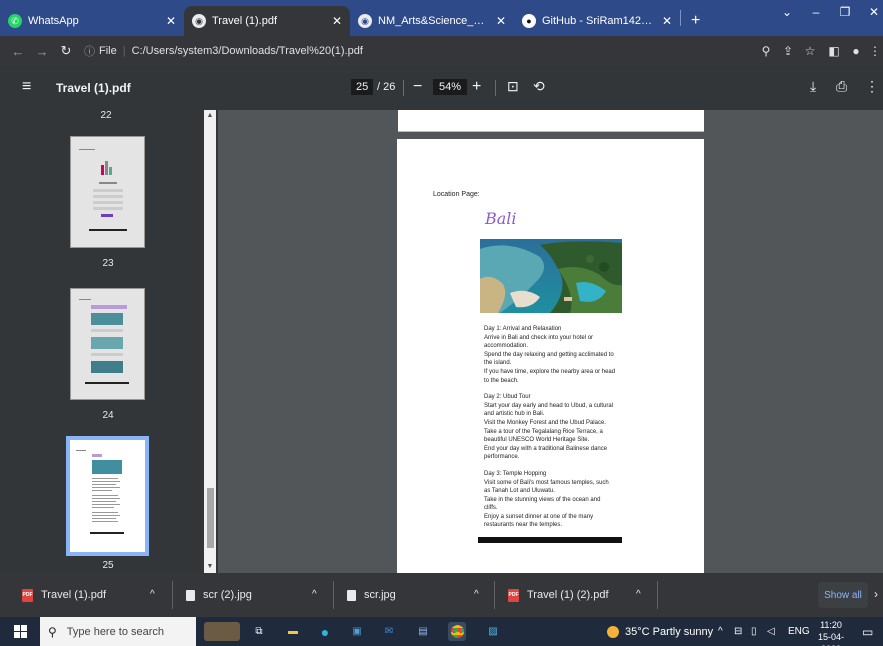 This screenshot has width=883, height=646. I want to click on fit-page-icon: ⊡, so click(513, 86).